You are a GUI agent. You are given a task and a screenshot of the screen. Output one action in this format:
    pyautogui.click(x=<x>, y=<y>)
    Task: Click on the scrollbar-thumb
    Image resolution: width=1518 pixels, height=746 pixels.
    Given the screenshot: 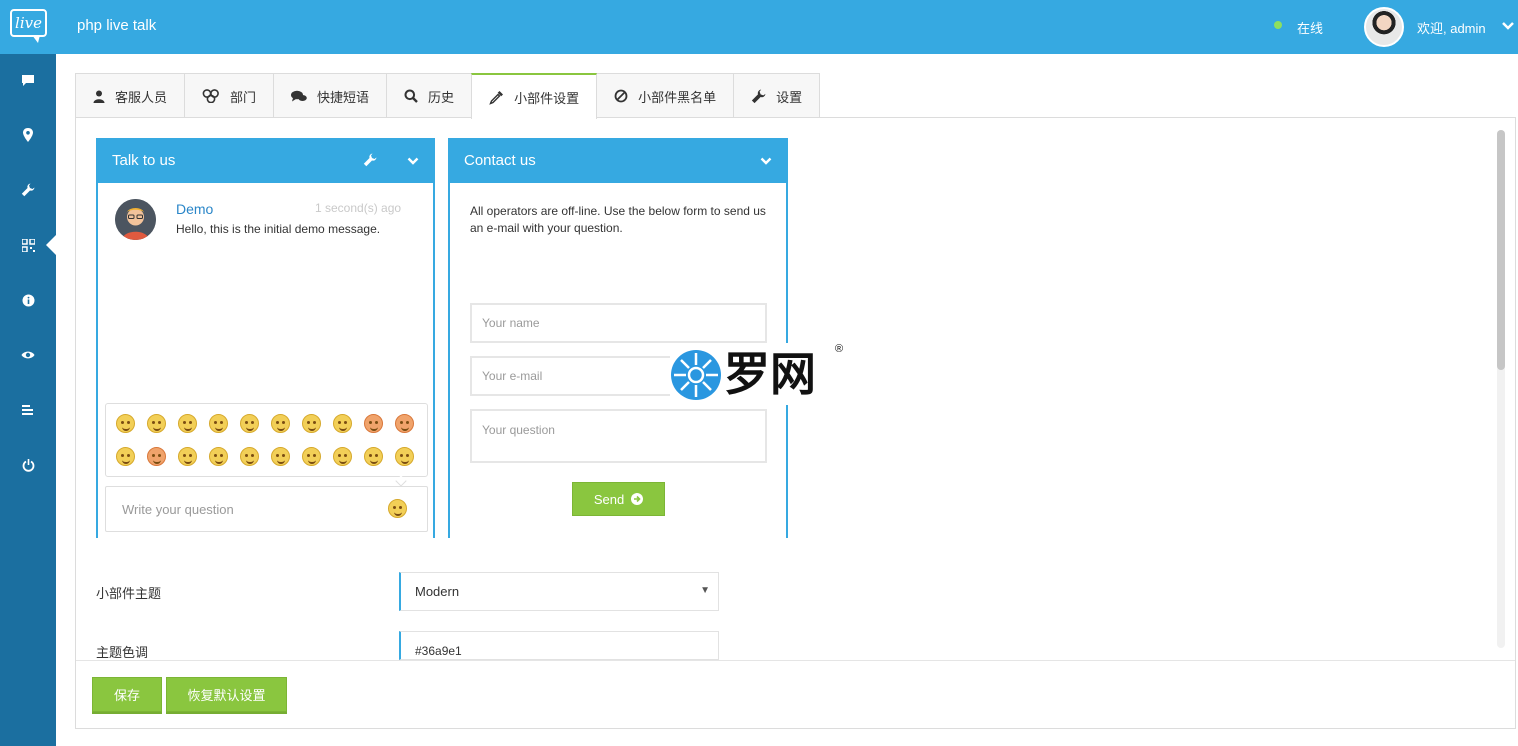 What is the action you would take?
    pyautogui.click(x=1501, y=250)
    